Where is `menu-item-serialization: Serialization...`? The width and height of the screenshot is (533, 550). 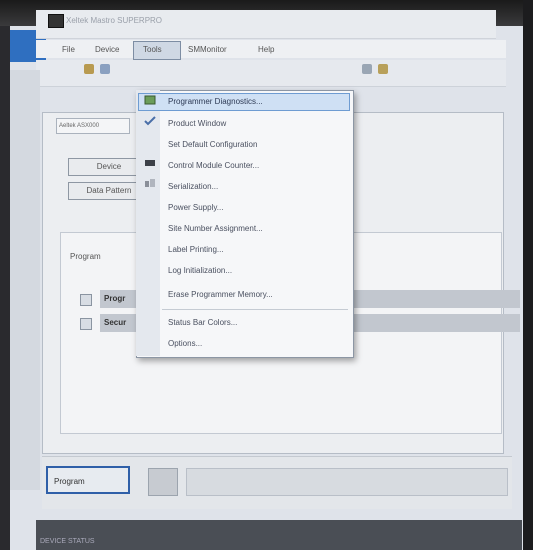
menu-item-serialization: Serialization... is located at coordinates (193, 186).